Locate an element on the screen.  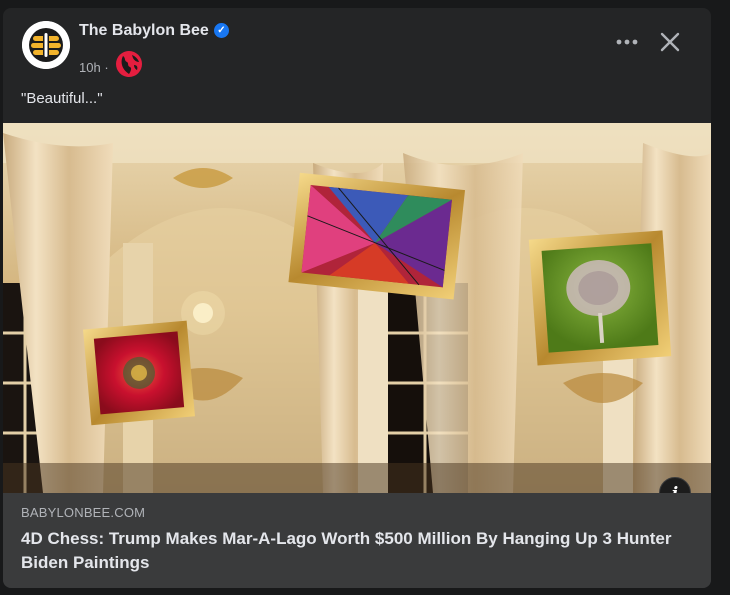
verified-icon: ✓ is located at coordinates (221, 30).